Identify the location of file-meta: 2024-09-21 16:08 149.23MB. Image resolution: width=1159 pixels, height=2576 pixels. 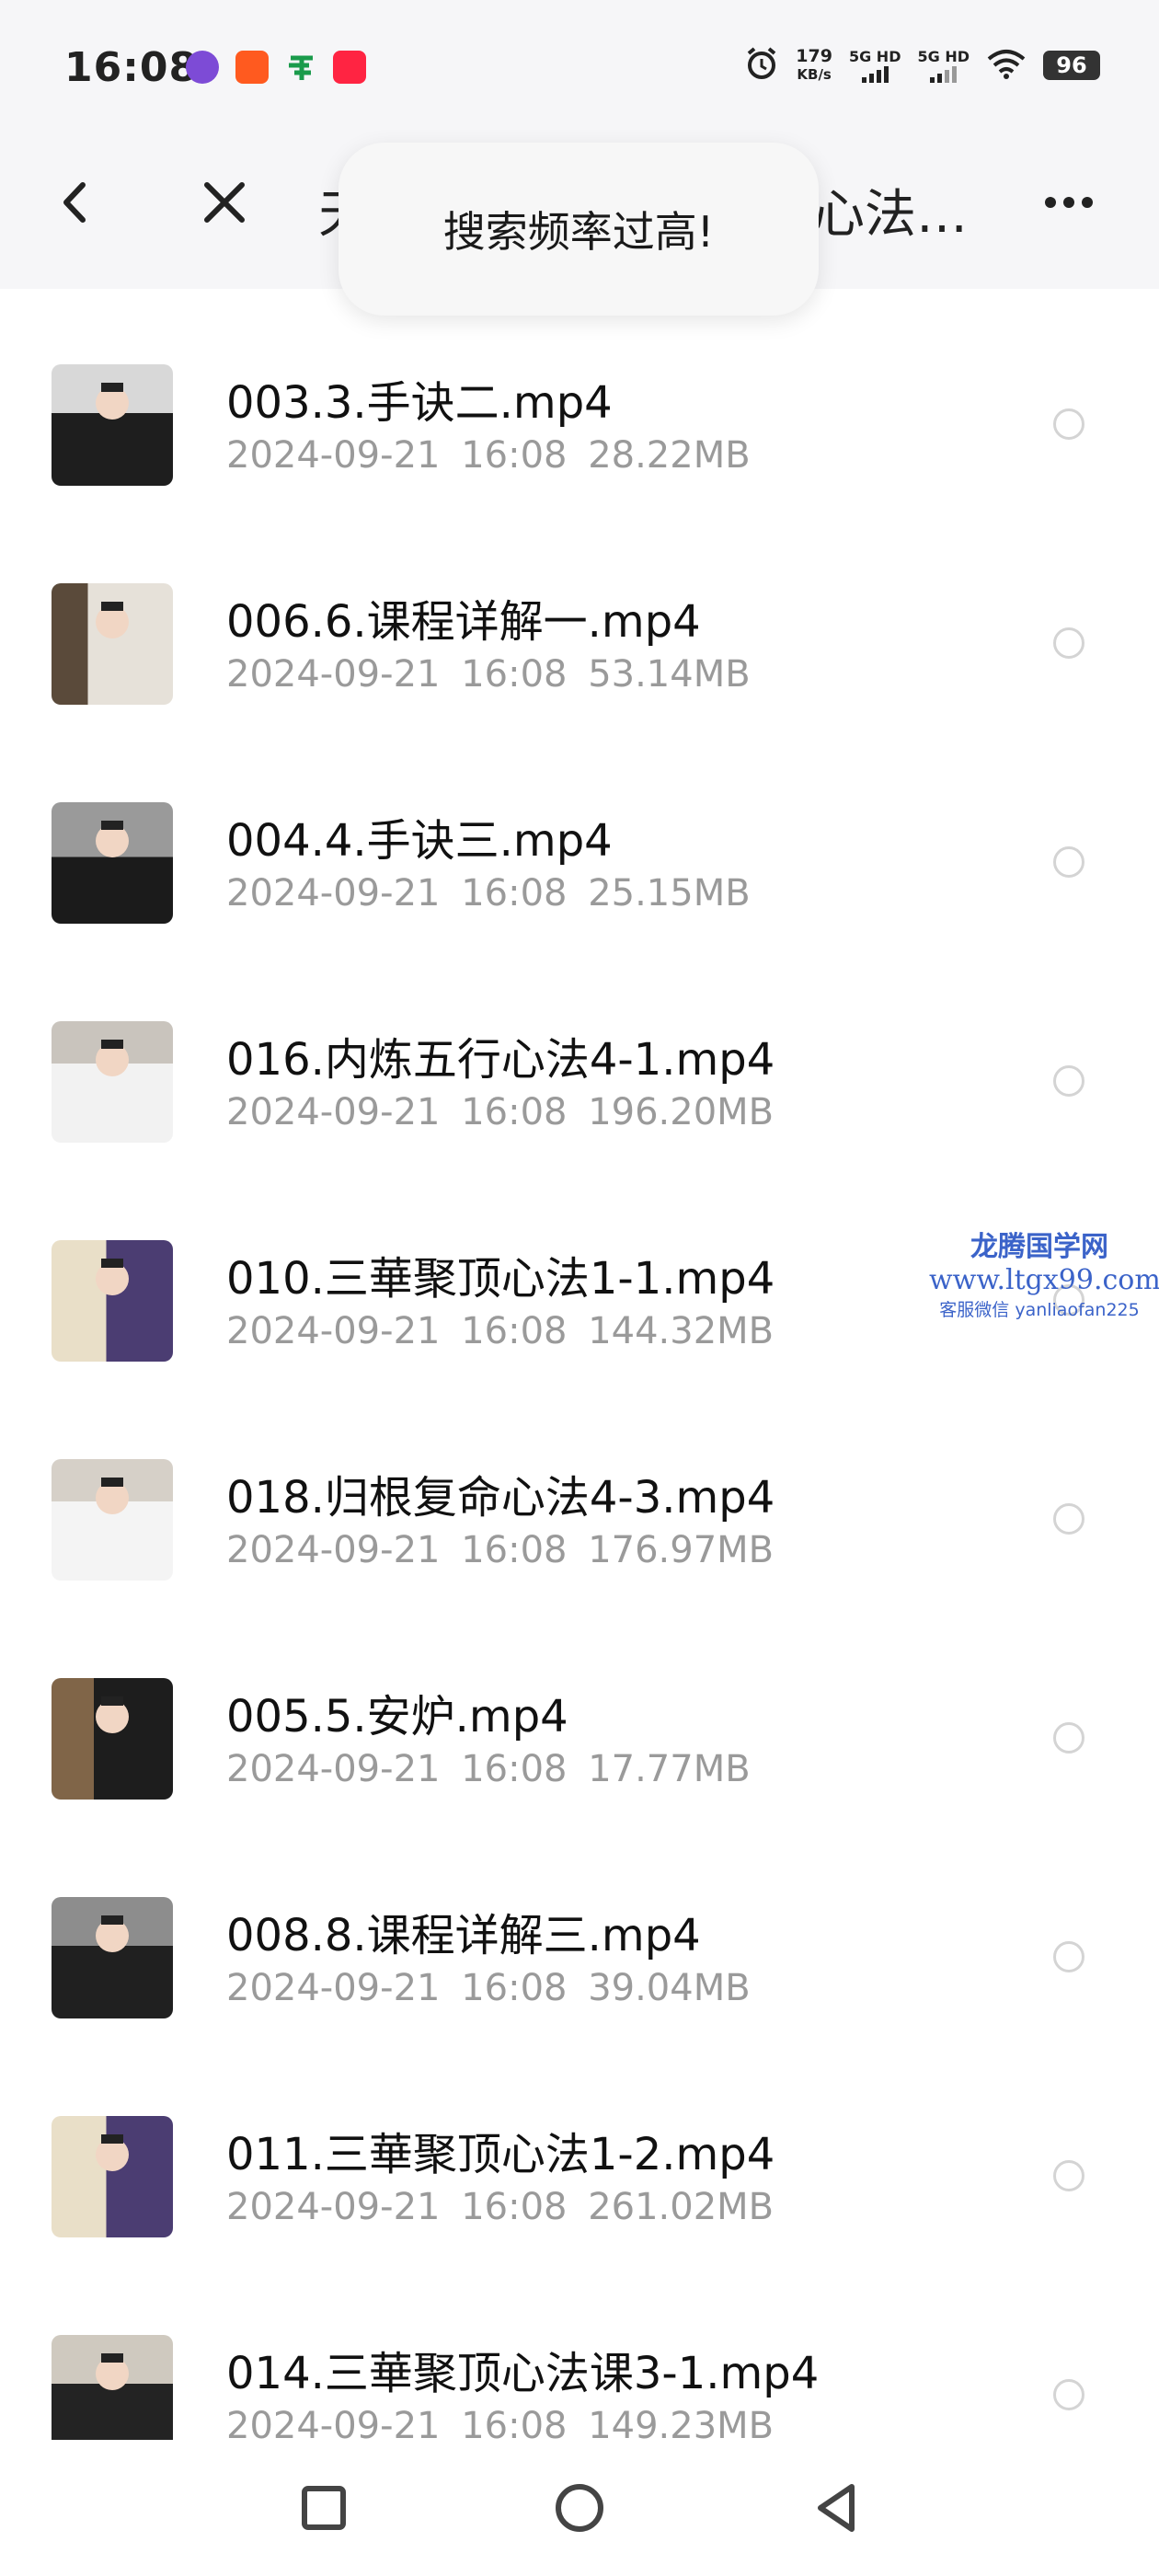
(500, 2422).